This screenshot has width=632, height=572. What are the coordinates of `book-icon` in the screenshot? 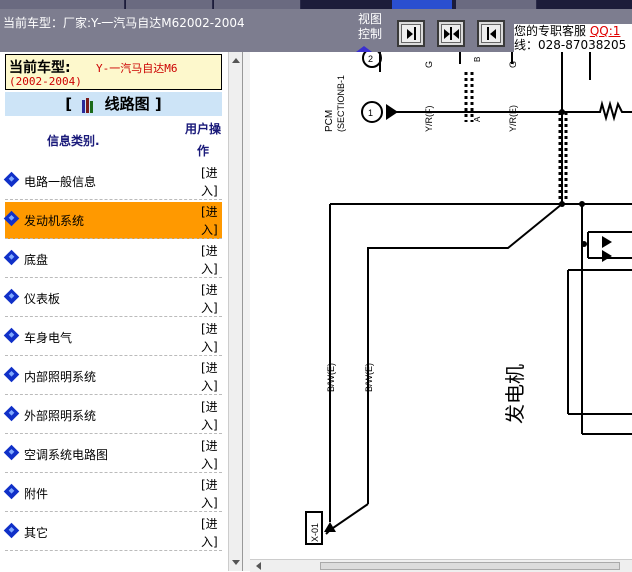 It's located at (88, 105).